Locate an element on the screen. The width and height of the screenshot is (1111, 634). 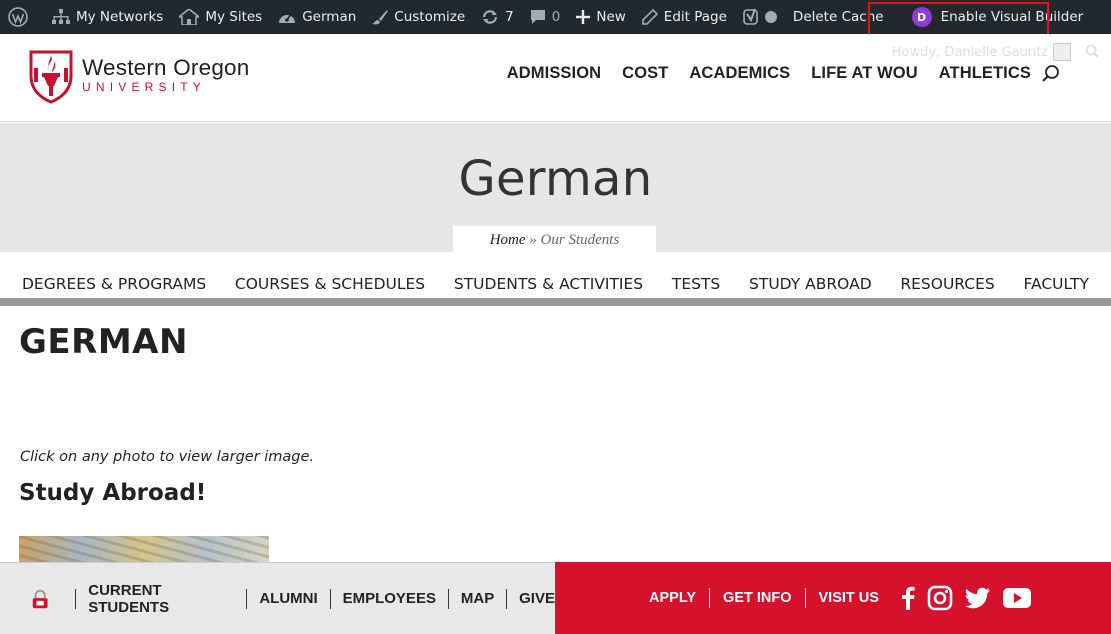
subnav-study-abroad: STUDY ABROAD is located at coordinates (810, 284).